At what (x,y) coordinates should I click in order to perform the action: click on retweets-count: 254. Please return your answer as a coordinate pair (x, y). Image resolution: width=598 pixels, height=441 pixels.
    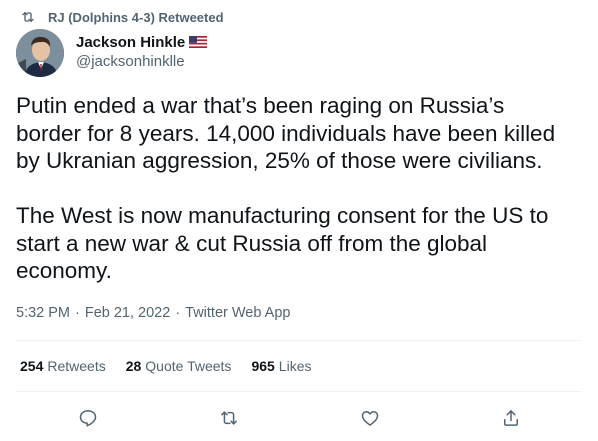
    Looking at the image, I should click on (32, 366).